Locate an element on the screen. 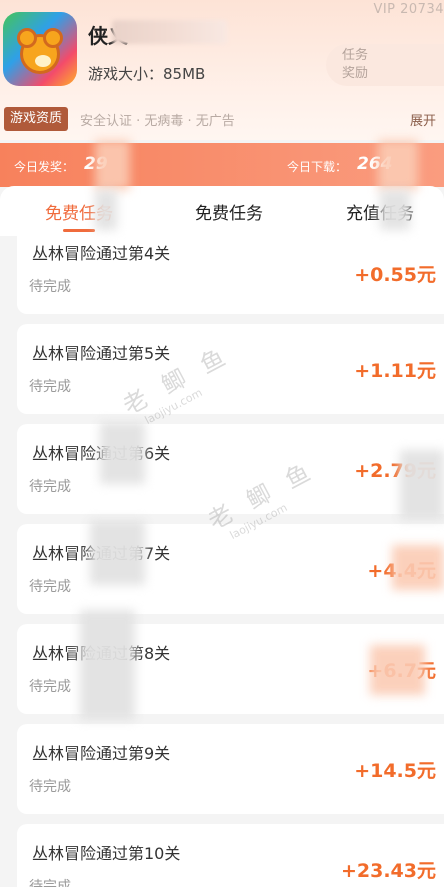 The width and height of the screenshot is (444, 887). task-card: 丛林冒险通过第10关 待完成 +23.43元 is located at coordinates (230, 855).